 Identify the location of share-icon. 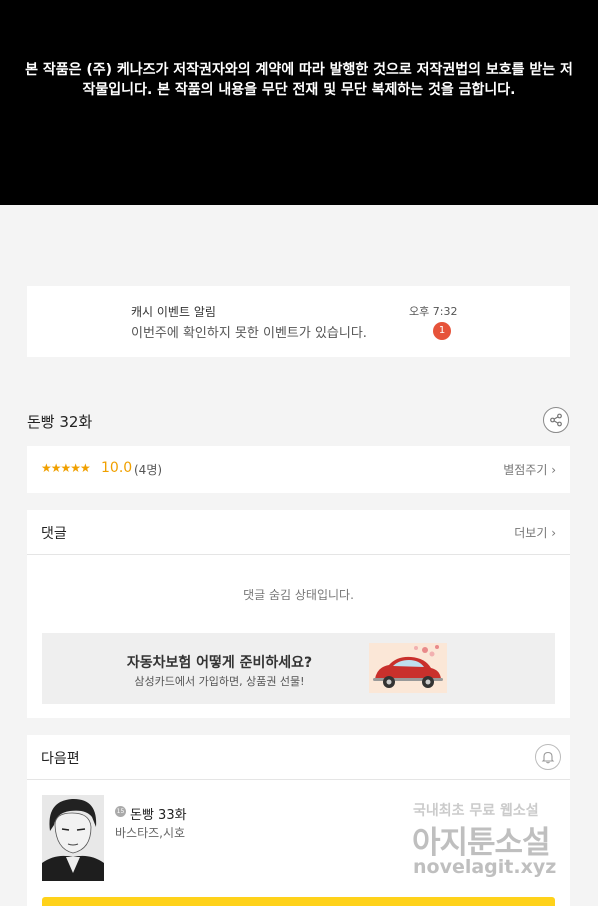
(556, 420).